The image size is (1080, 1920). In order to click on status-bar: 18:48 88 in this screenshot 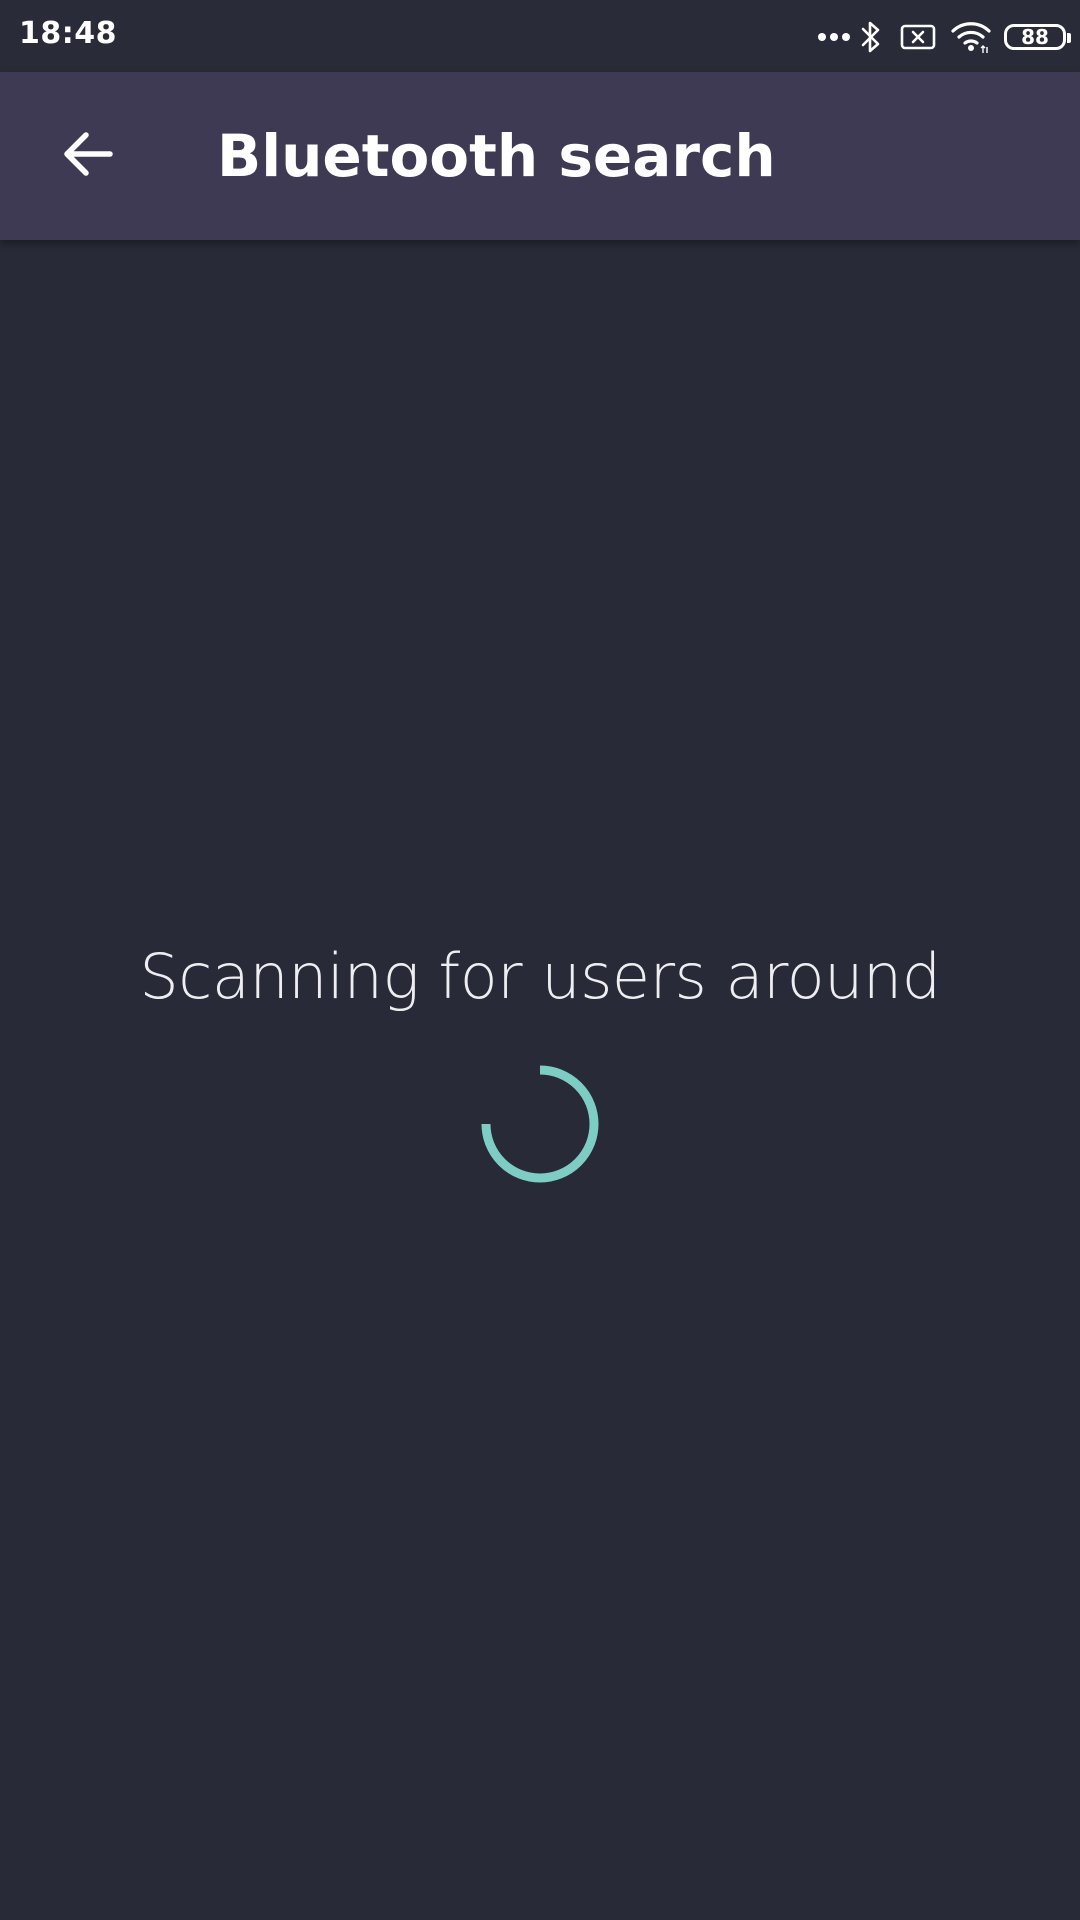, I will do `click(540, 36)`.